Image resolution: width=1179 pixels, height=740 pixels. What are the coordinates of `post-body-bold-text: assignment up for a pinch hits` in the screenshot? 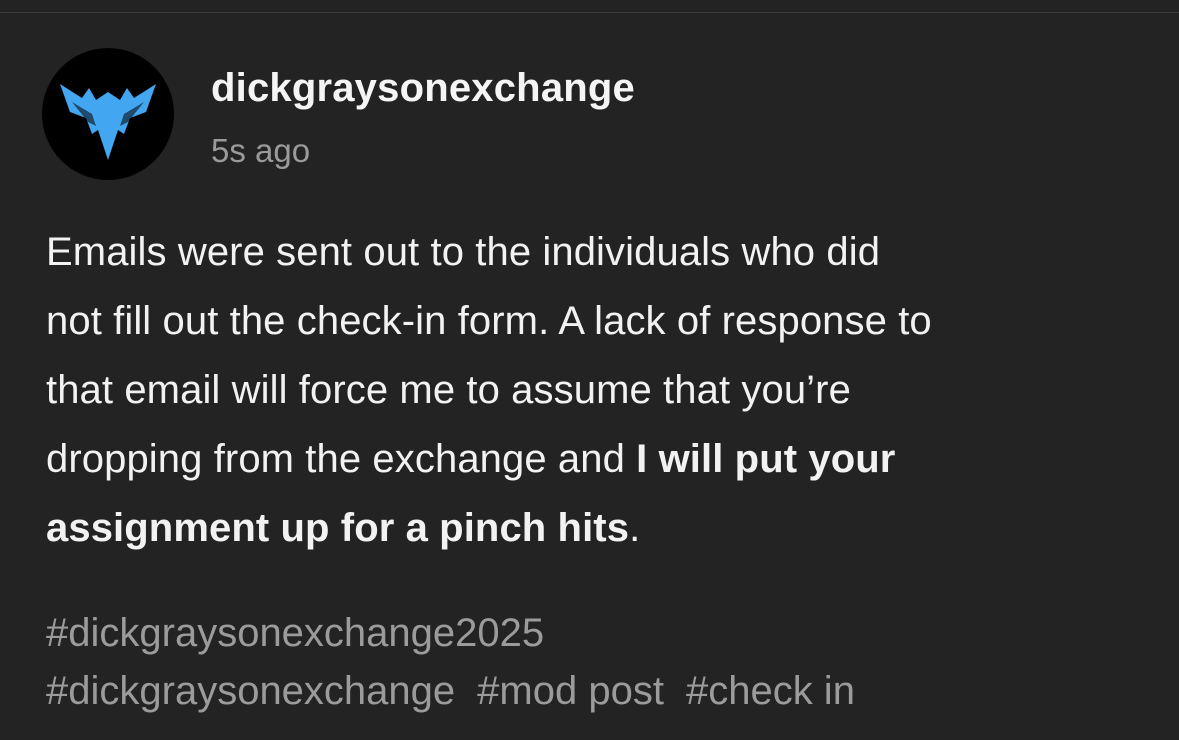 It's located at (338, 528).